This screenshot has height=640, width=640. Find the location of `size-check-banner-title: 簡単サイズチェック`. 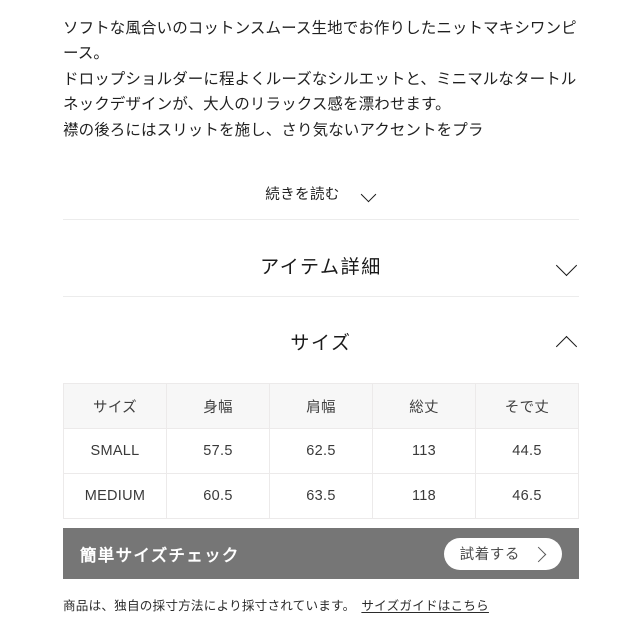

size-check-banner-title: 簡単サイズチェック is located at coordinates (160, 555).